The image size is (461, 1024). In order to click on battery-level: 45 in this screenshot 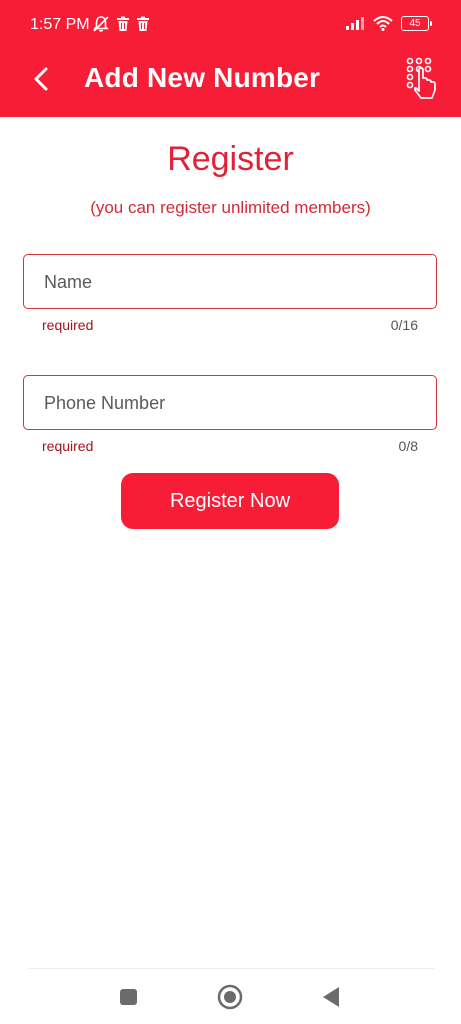, I will do `click(415, 23)`.